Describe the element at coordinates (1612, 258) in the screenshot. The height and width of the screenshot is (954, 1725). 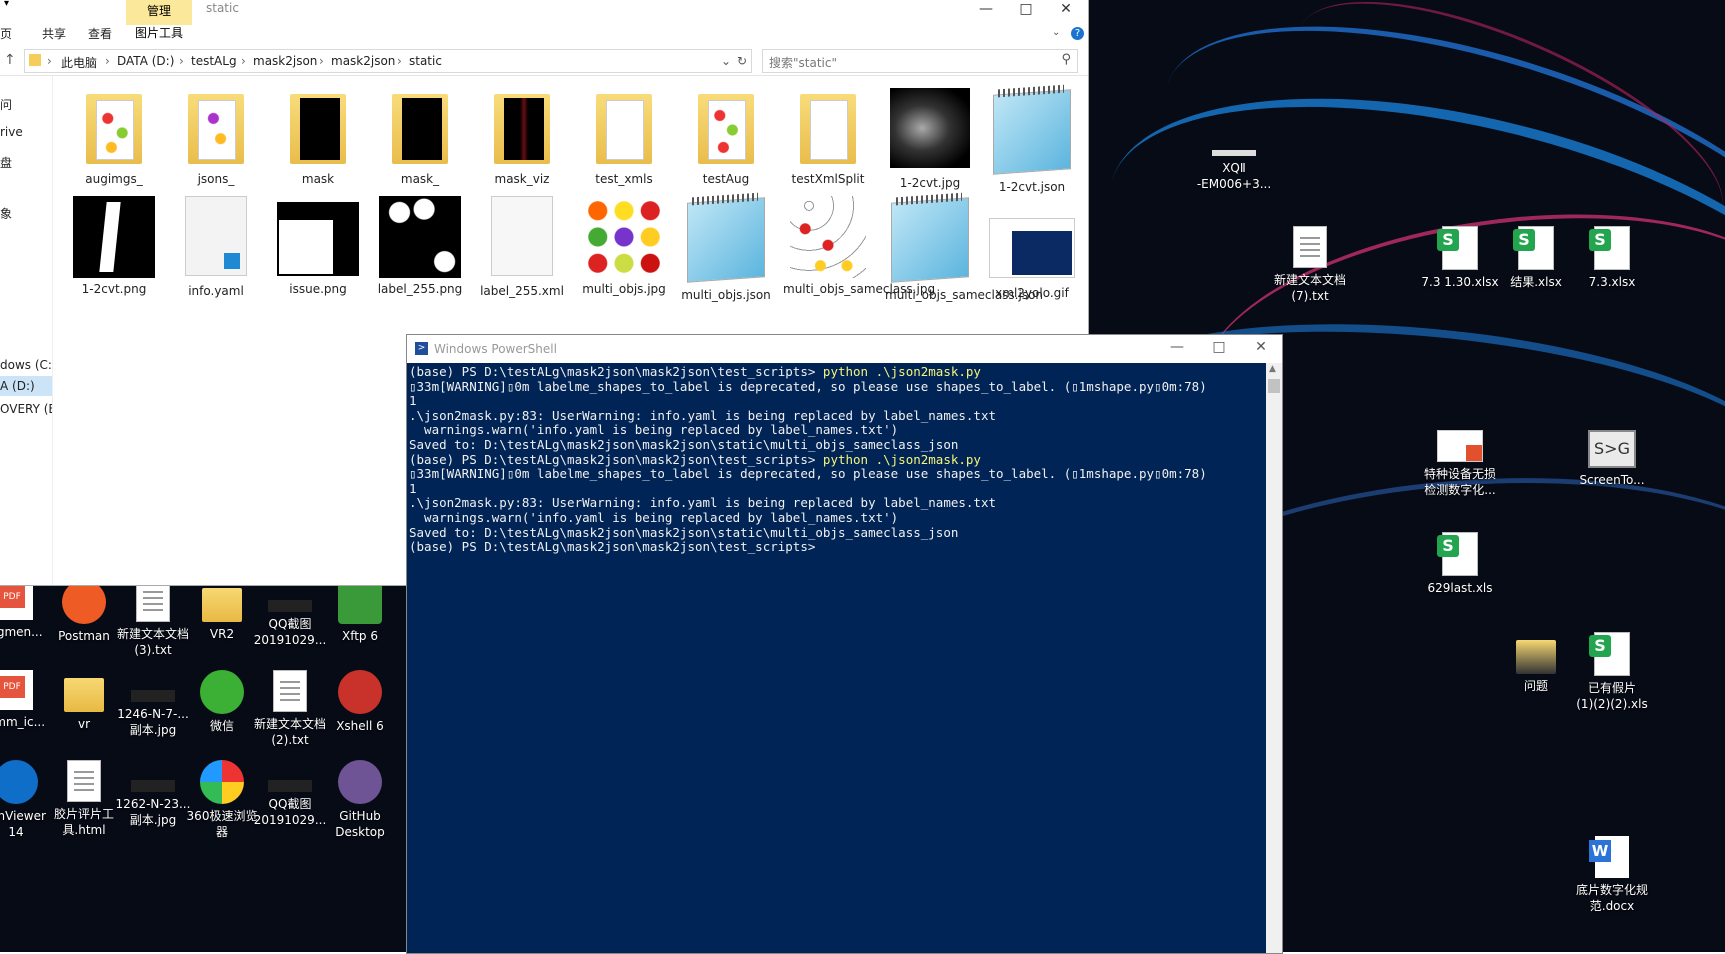
I see `desktop-icon: S 7.3.xlsx` at that location.